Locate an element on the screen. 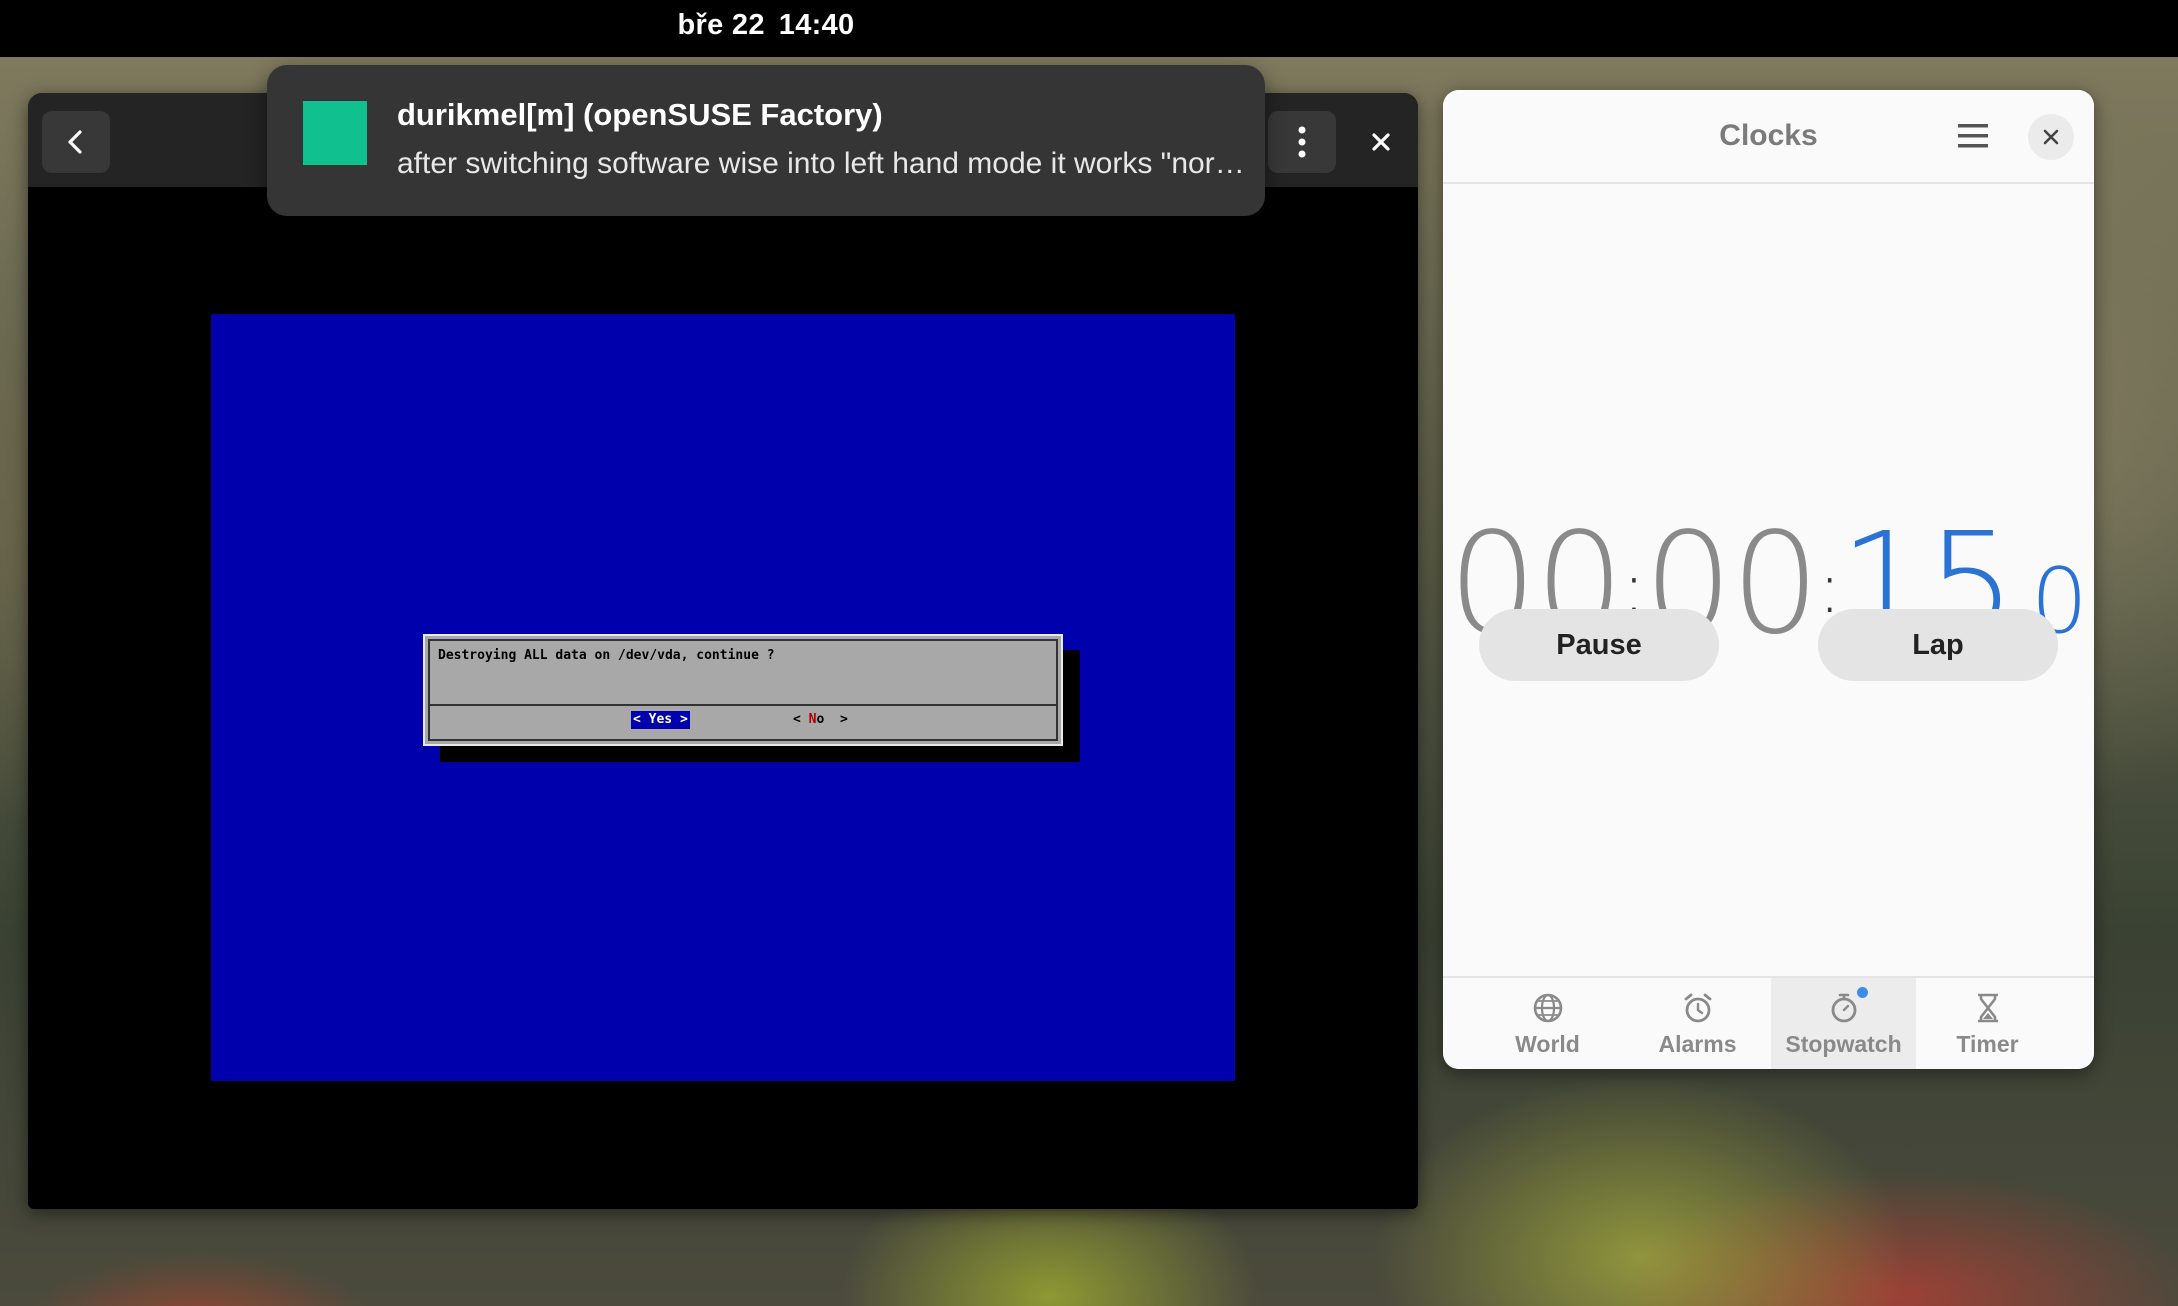  clocks-title: Clocks is located at coordinates (1768, 135).